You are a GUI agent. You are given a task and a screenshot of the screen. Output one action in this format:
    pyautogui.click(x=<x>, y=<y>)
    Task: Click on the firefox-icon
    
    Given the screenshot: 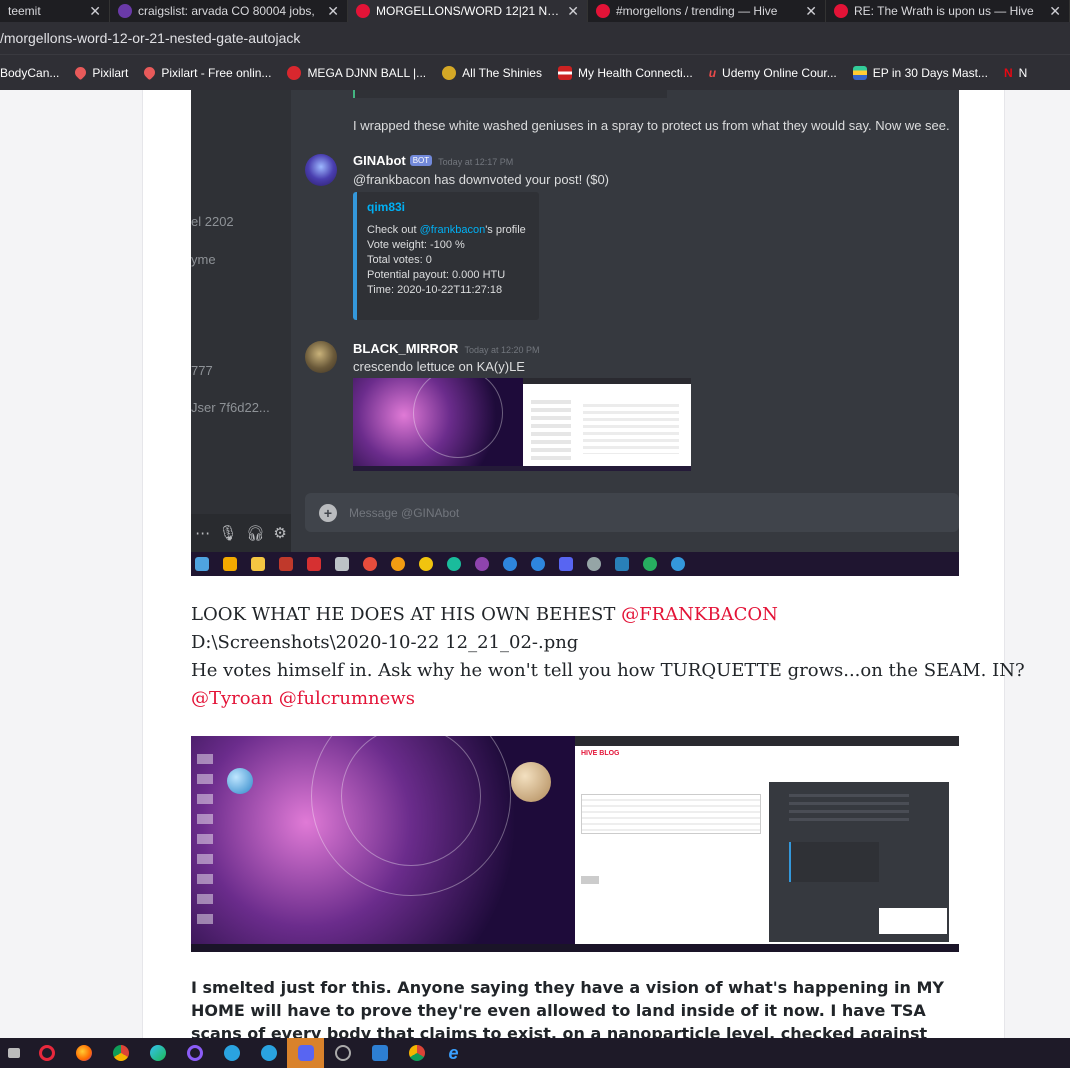 What is the action you would take?
    pyautogui.click(x=83, y=1053)
    